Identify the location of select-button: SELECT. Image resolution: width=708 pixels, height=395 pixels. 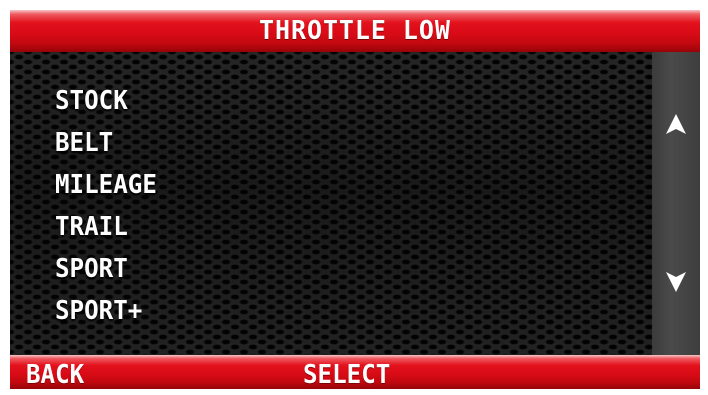
(346, 372).